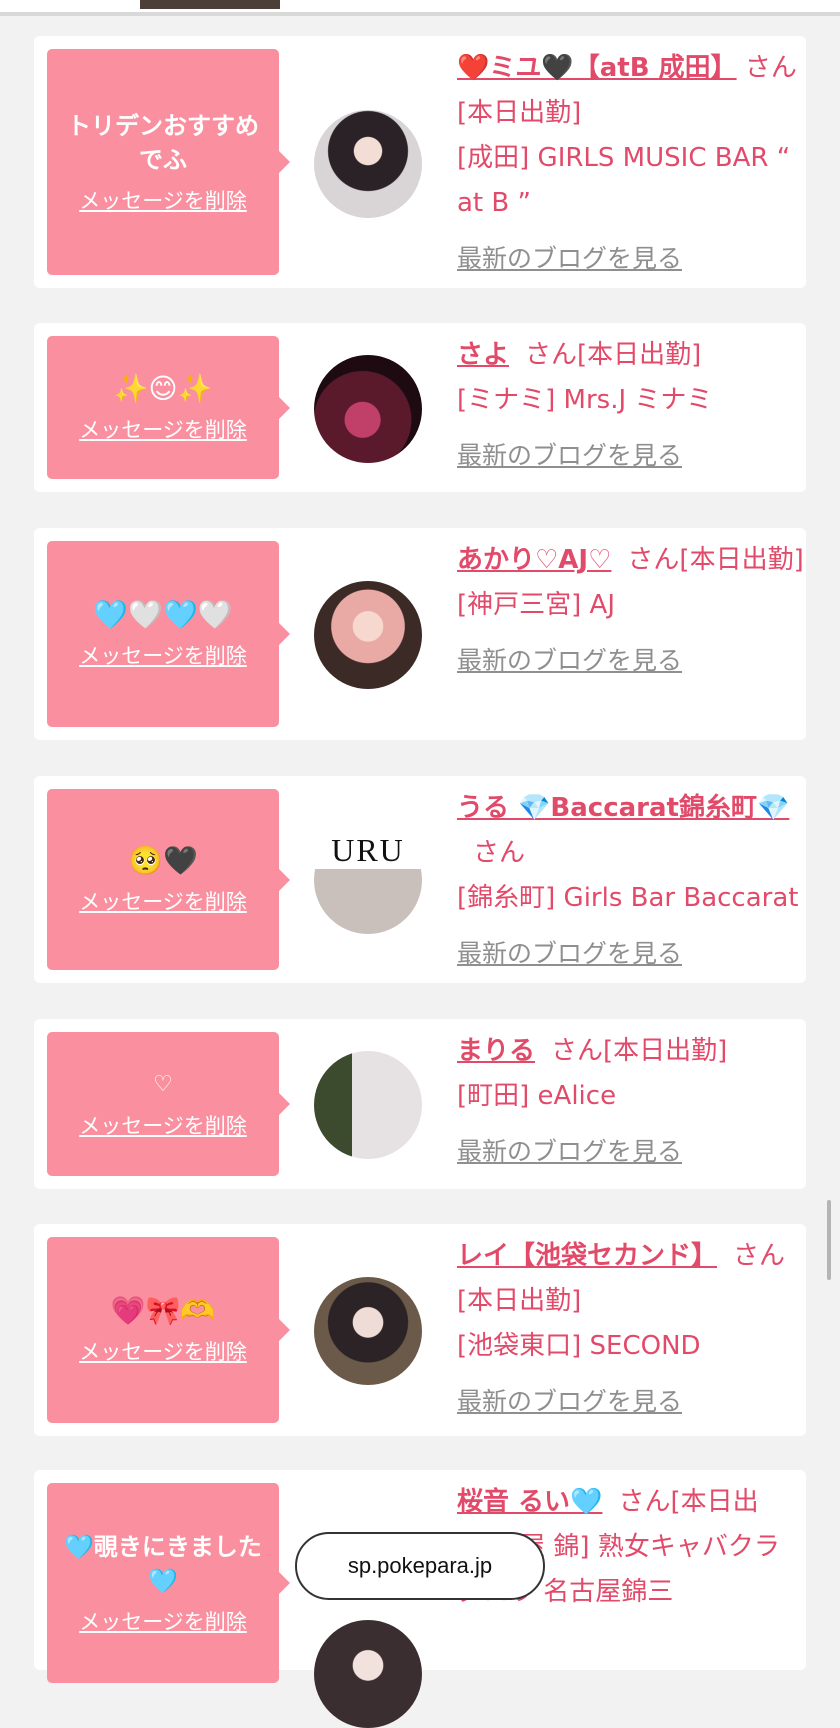 The height and width of the screenshot is (1728, 840). Describe the element at coordinates (536, 605) in the screenshot. I see `shop-name: [神戸三宮] AJ` at that location.